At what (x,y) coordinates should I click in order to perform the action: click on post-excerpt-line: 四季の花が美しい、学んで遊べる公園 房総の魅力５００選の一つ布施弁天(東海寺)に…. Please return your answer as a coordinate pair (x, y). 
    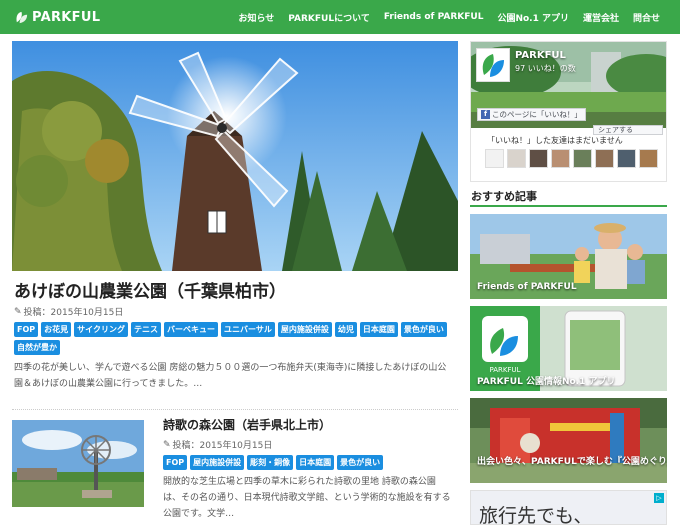
    Looking at the image, I should click on (230, 368).